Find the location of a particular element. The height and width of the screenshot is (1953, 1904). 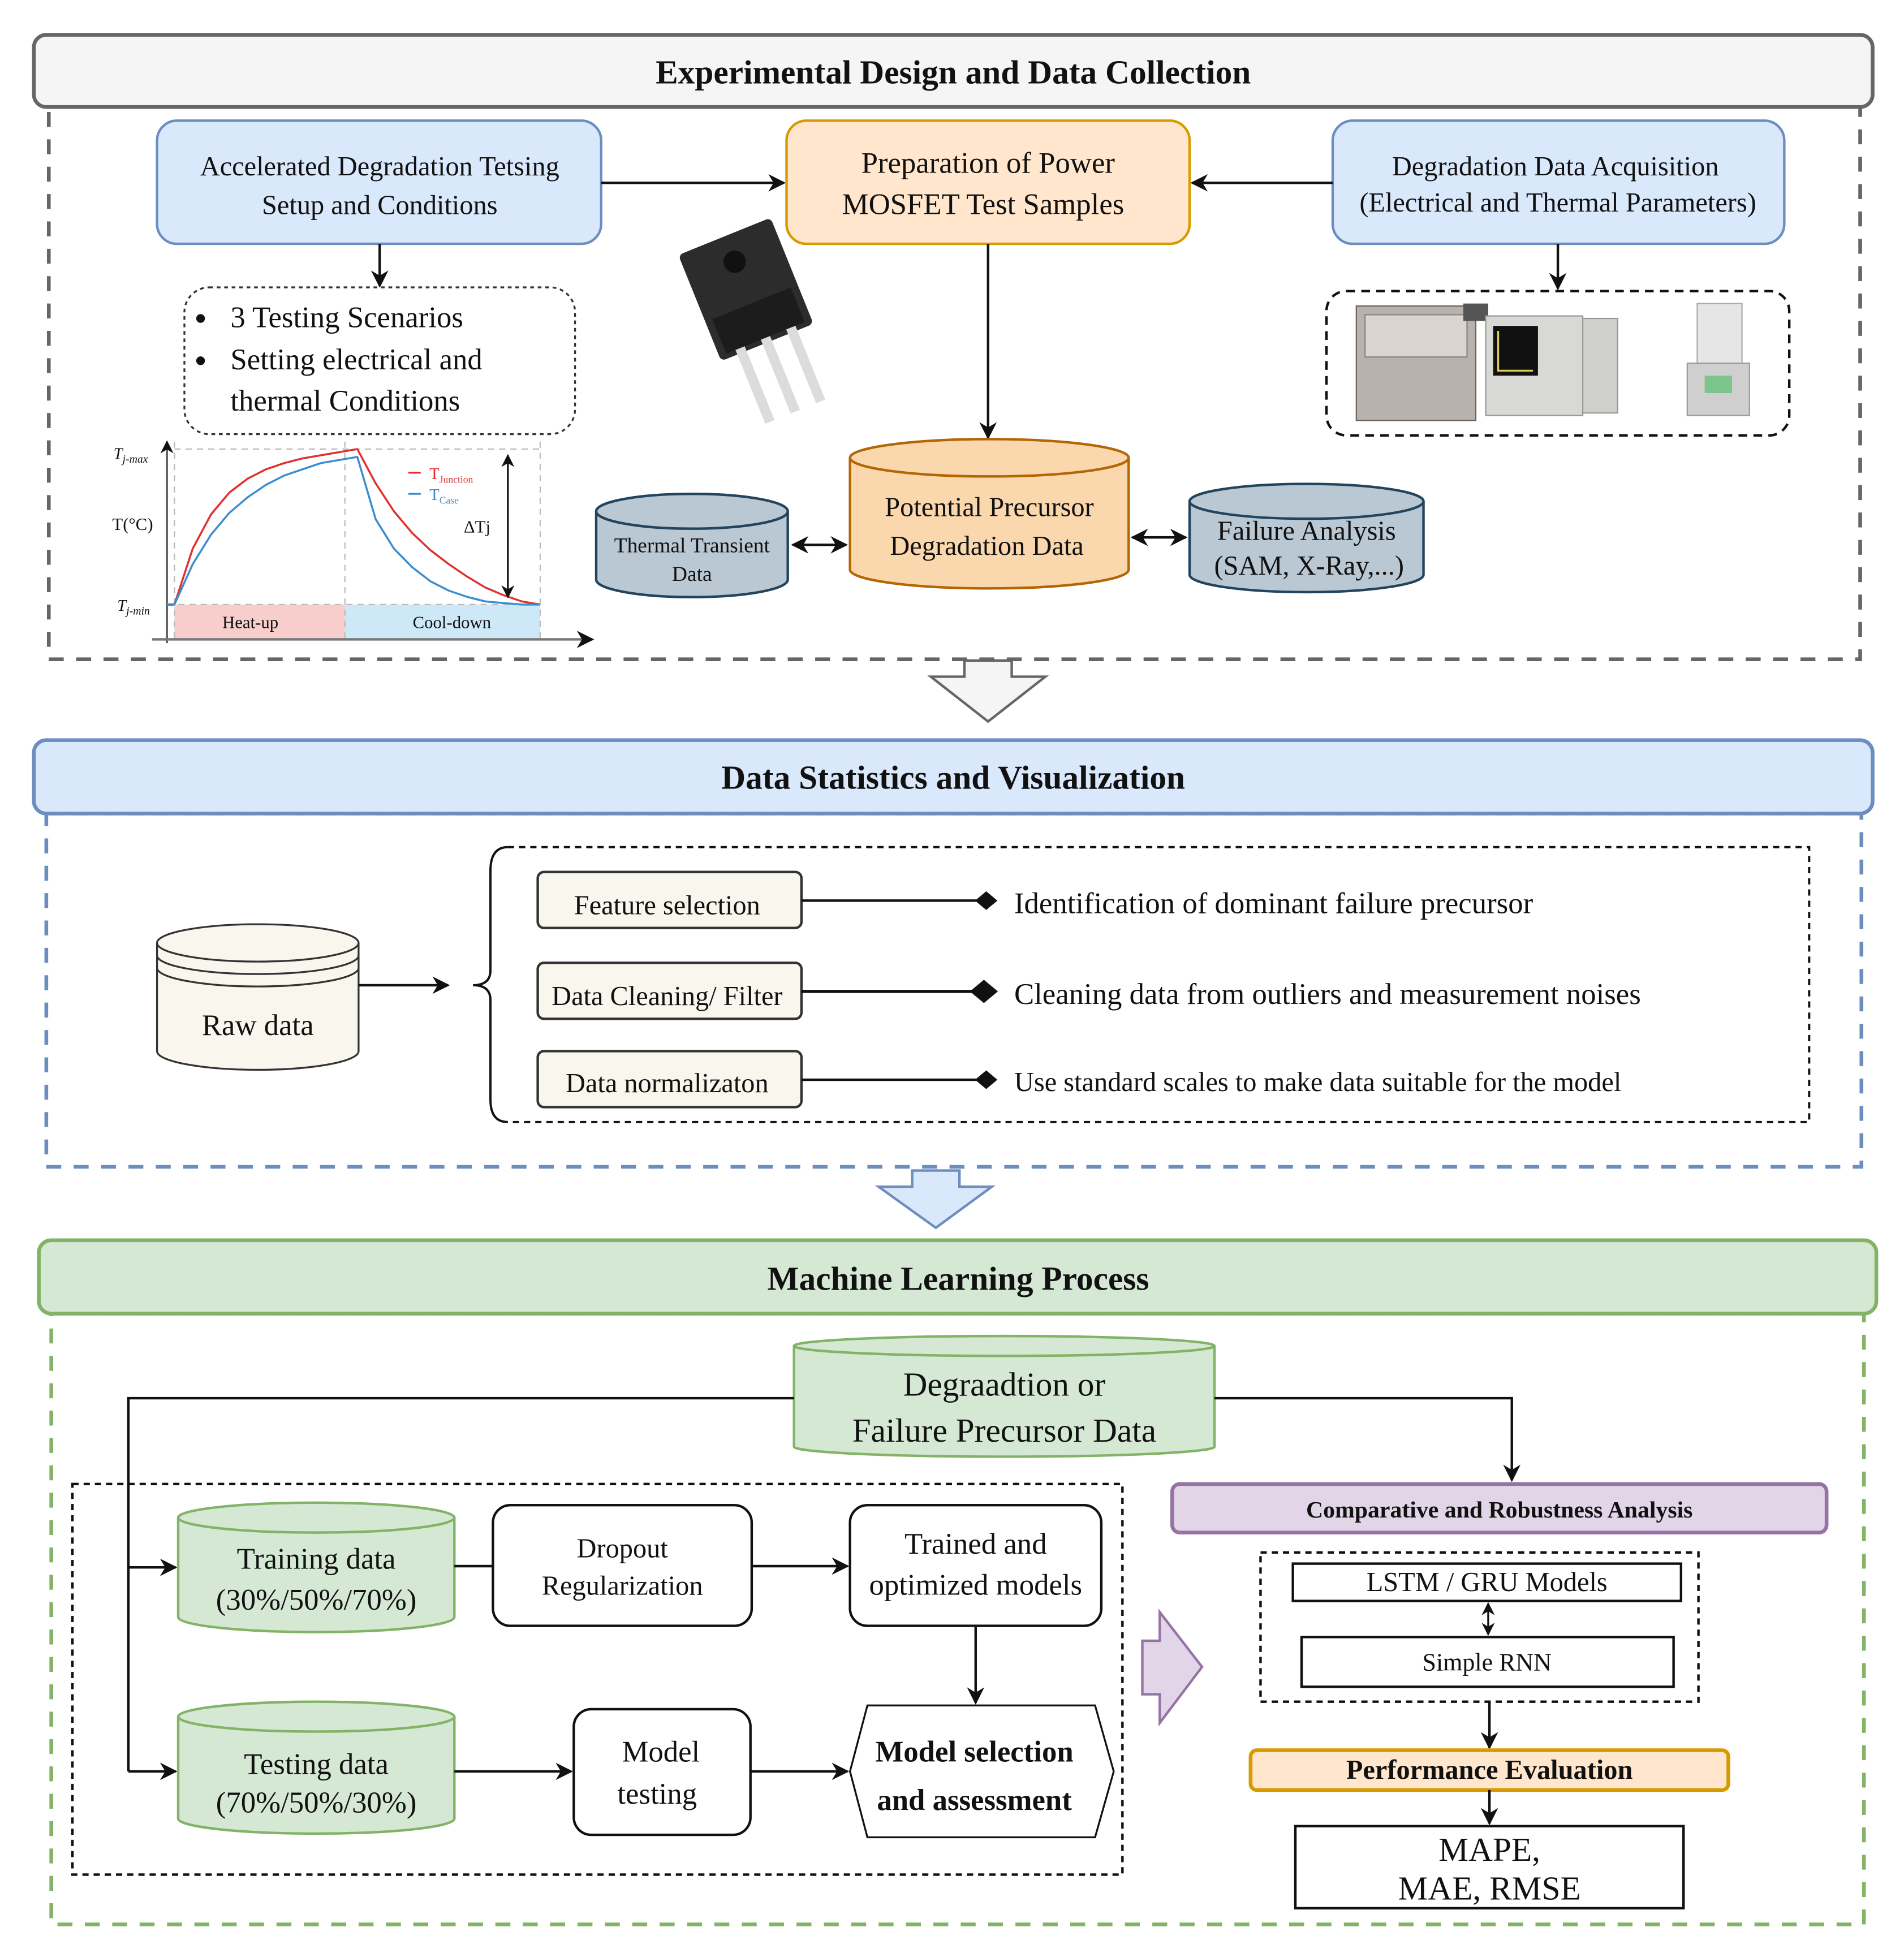

step-data-cleaning: Data Cleaning/ Filter is located at coordinates (669, 991).